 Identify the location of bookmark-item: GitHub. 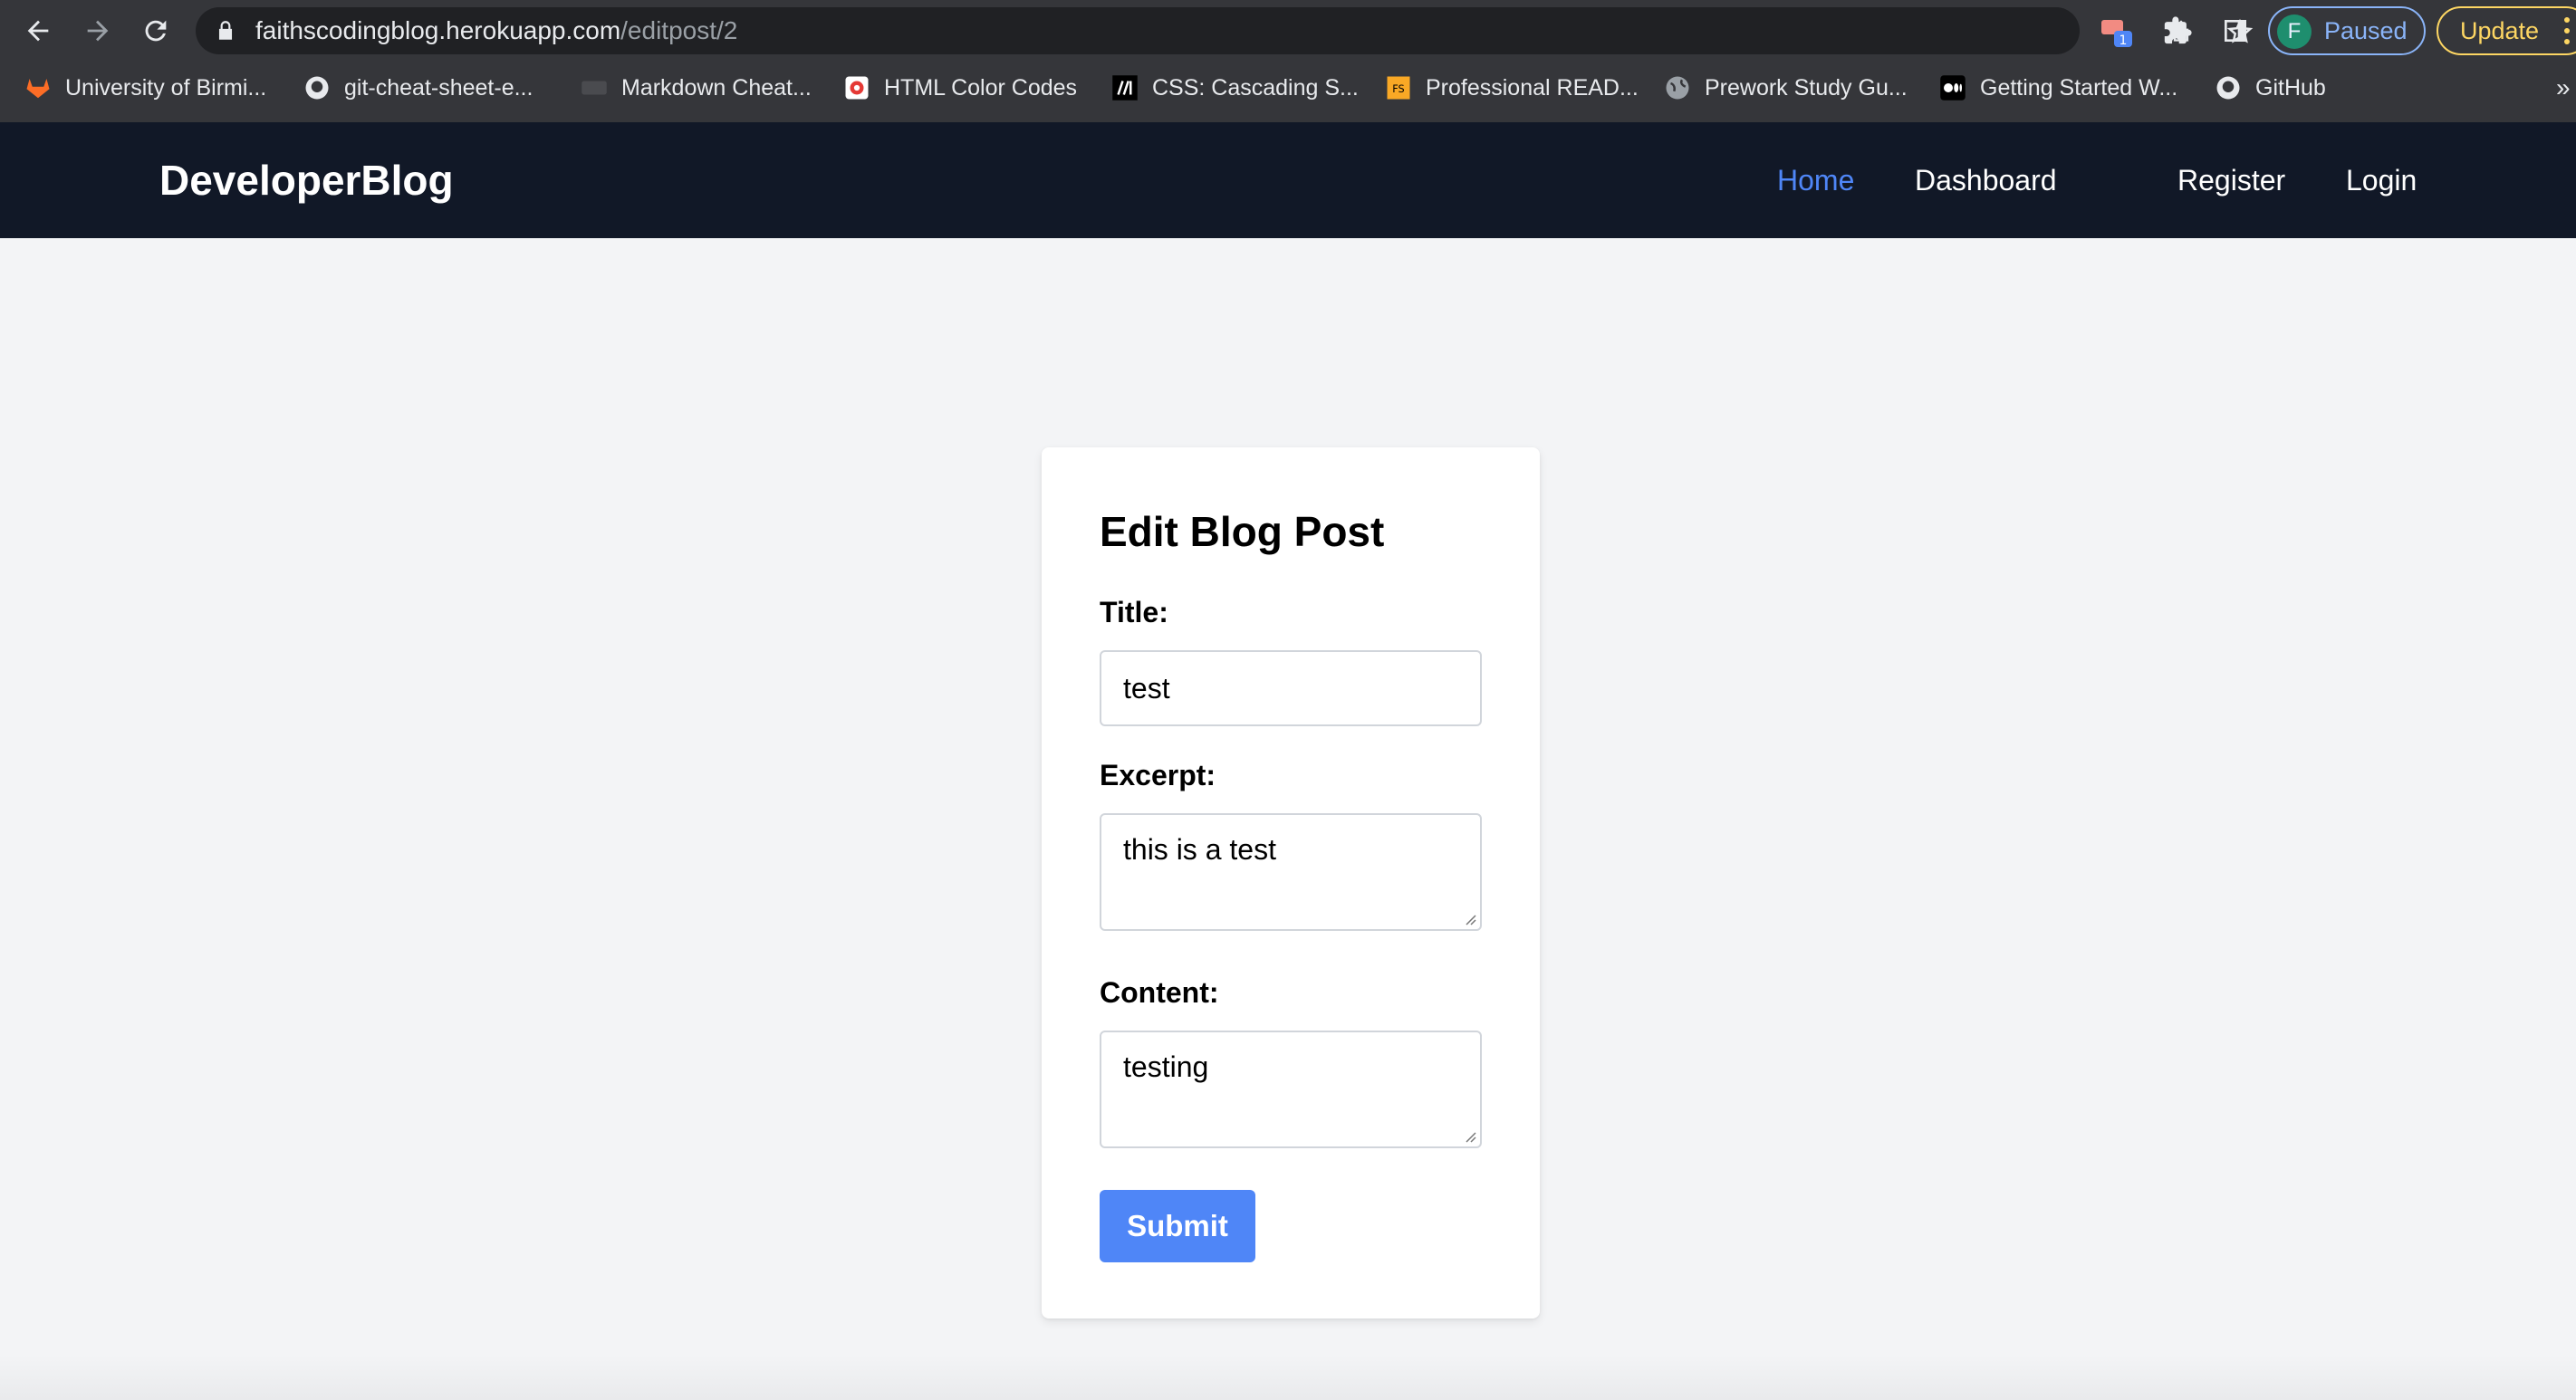
(2270, 87).